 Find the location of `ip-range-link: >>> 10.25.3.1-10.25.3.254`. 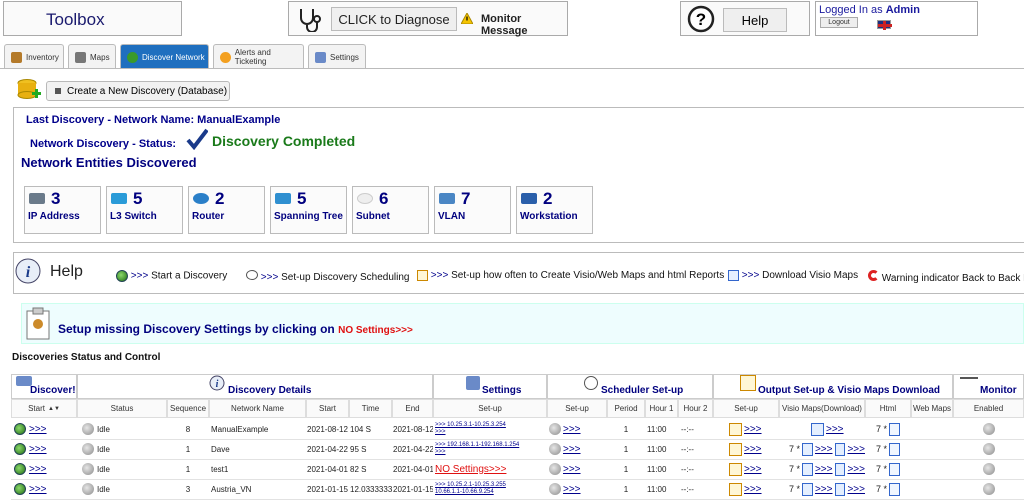

ip-range-link: >>> 10.25.3.1-10.25.3.254 is located at coordinates (470, 425).